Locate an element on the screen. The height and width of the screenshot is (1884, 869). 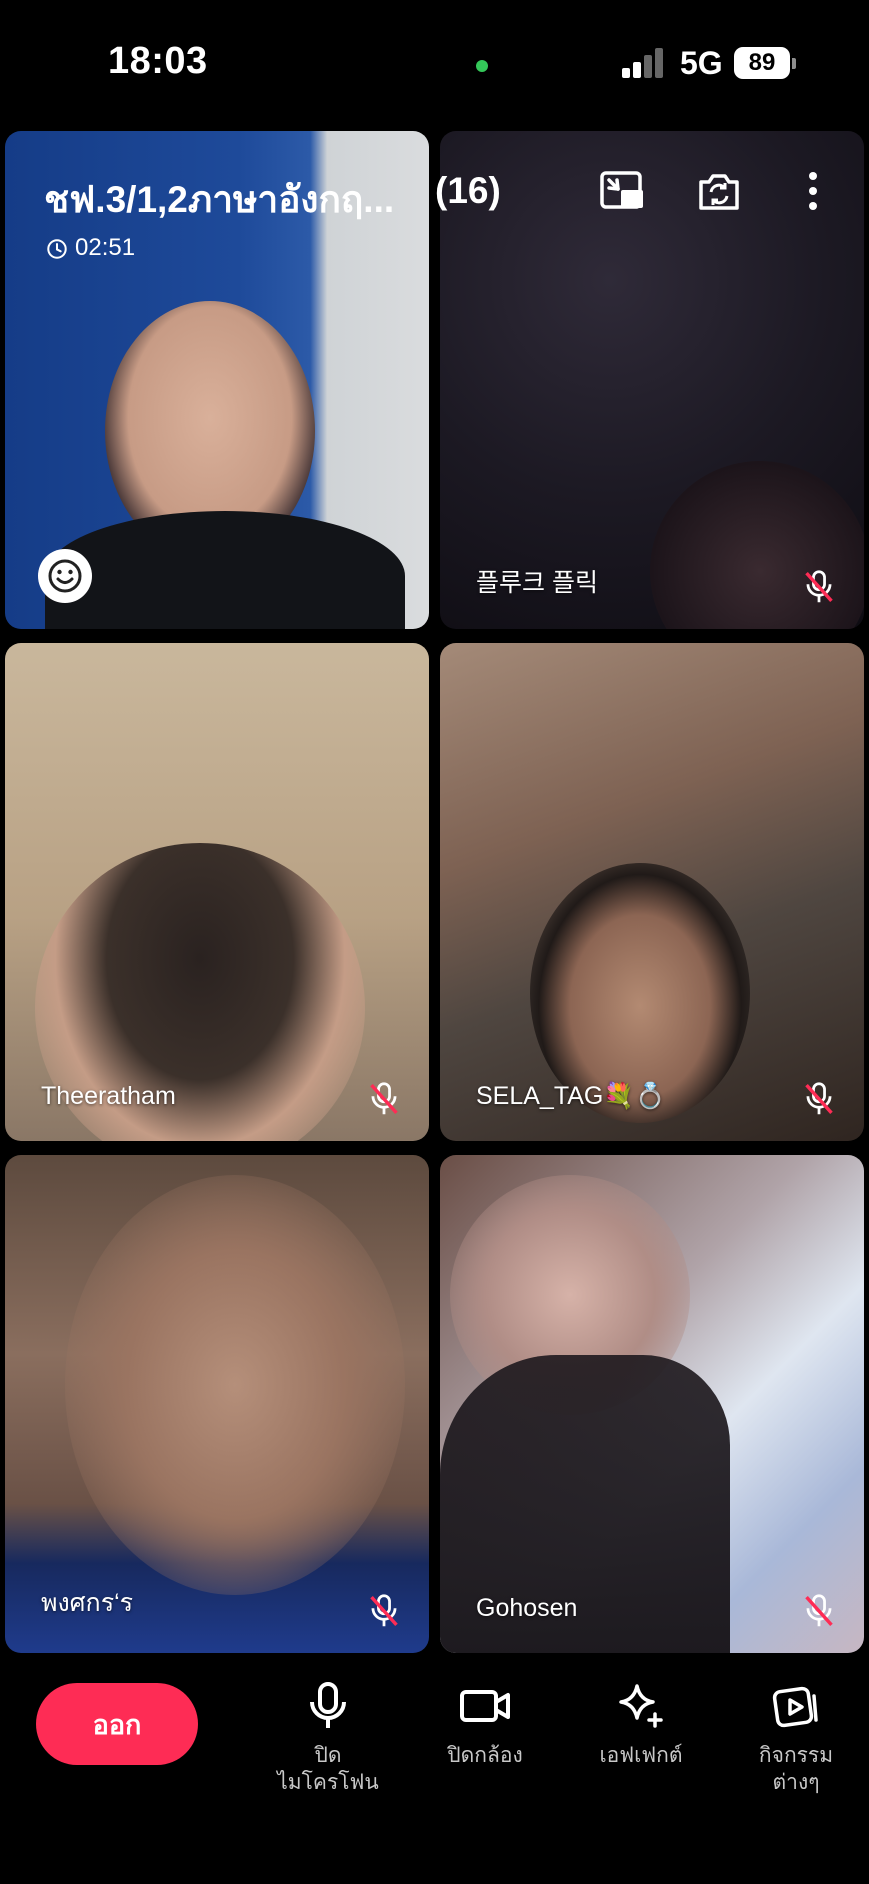
battery-tip is located at coordinates (794, 63).